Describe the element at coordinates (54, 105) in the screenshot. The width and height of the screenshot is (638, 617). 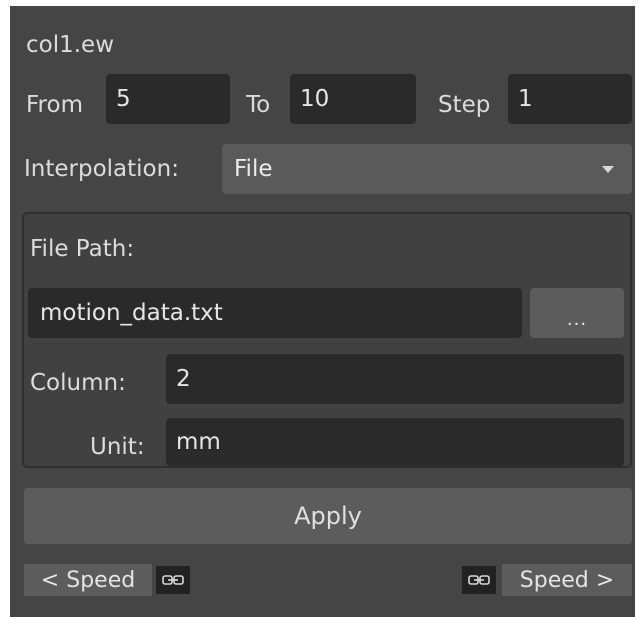
I see `from-label: From` at that location.